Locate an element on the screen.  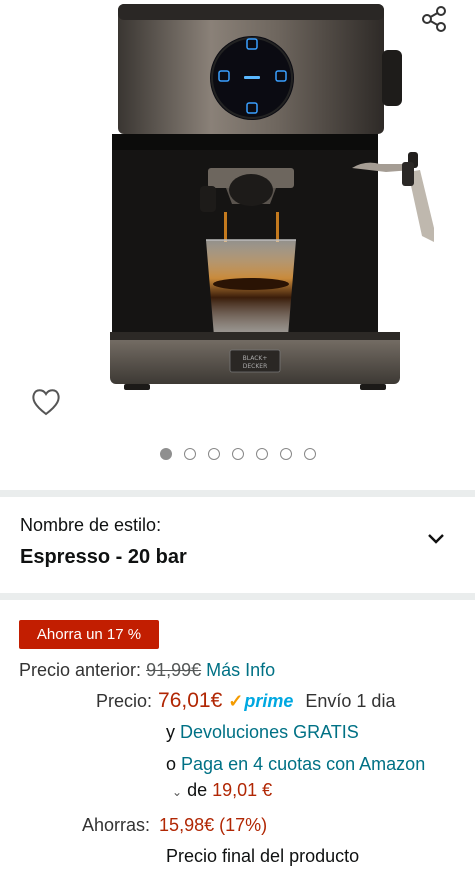
installments-link: Paga en 4 cuotas con Amazon is located at coordinates (303, 764).